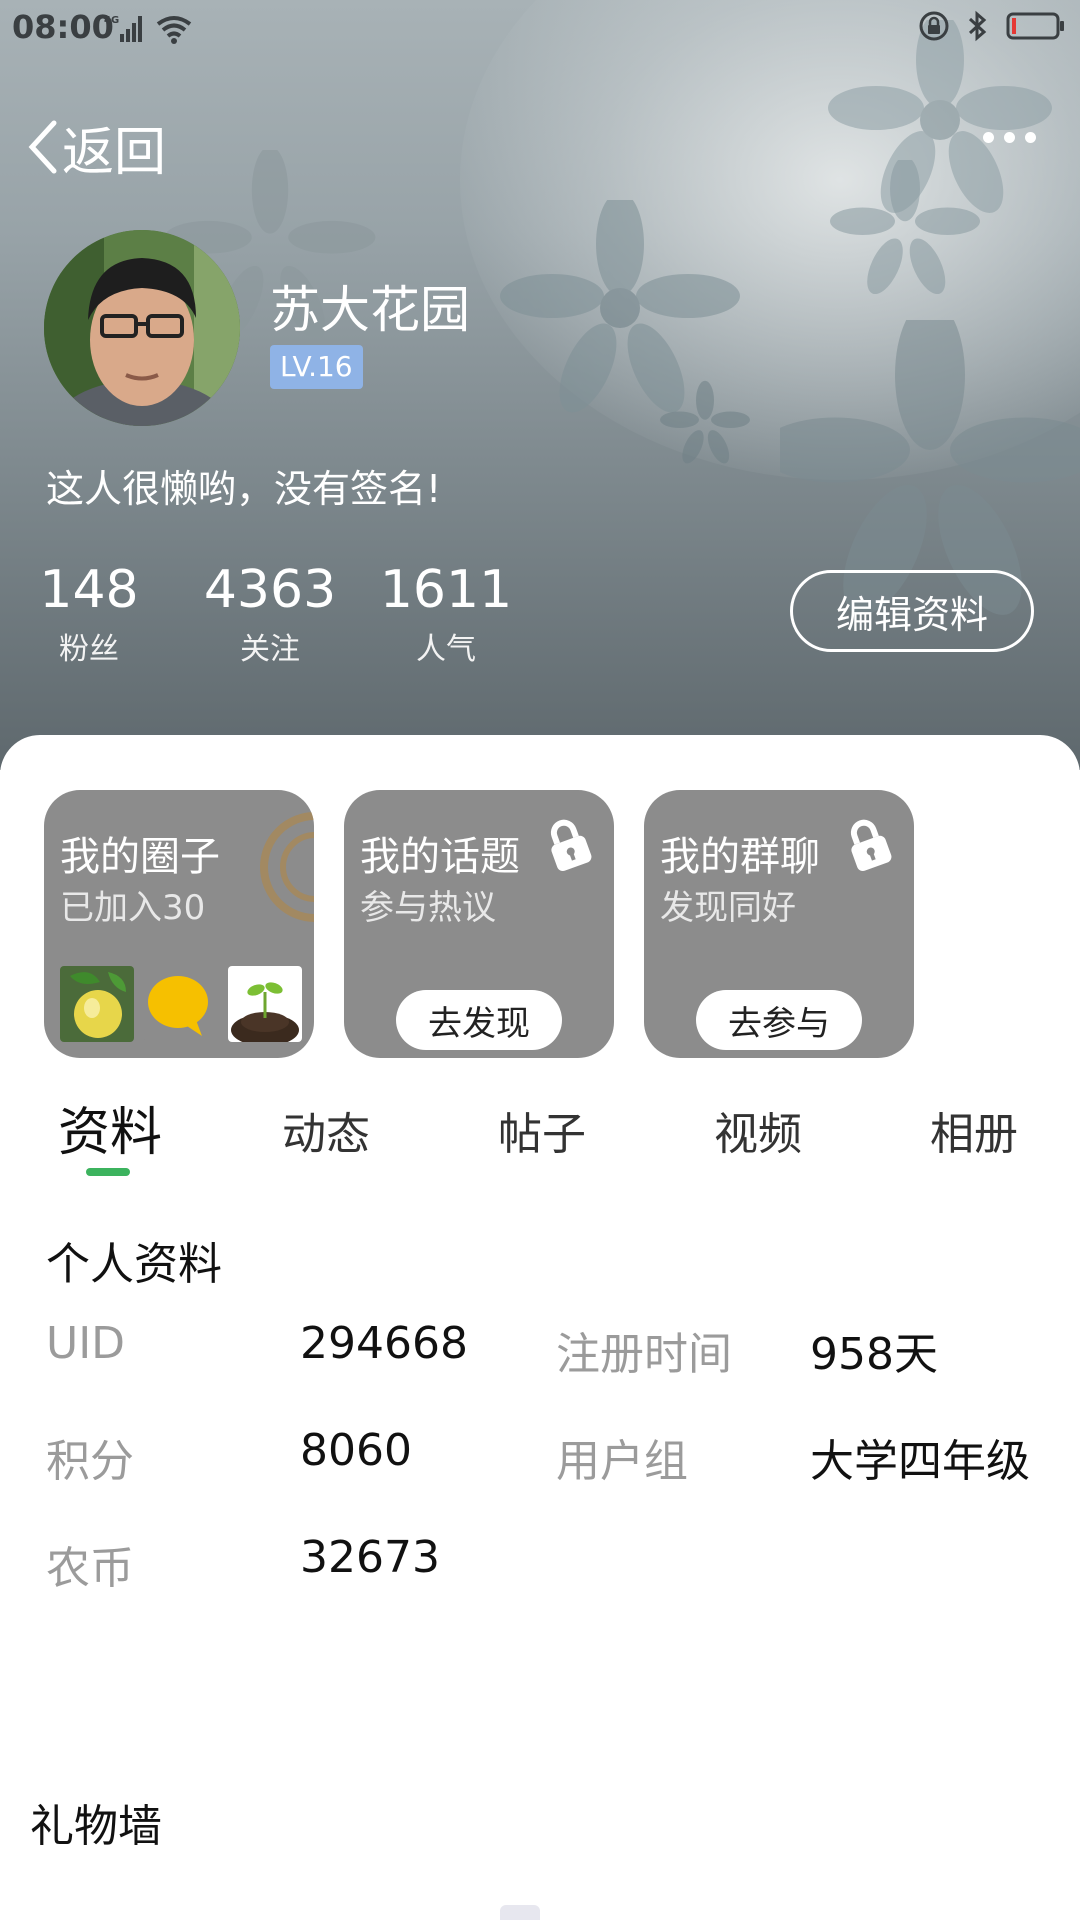  Describe the element at coordinates (270, 649) in the screenshot. I see `stat-label: 关注` at that location.